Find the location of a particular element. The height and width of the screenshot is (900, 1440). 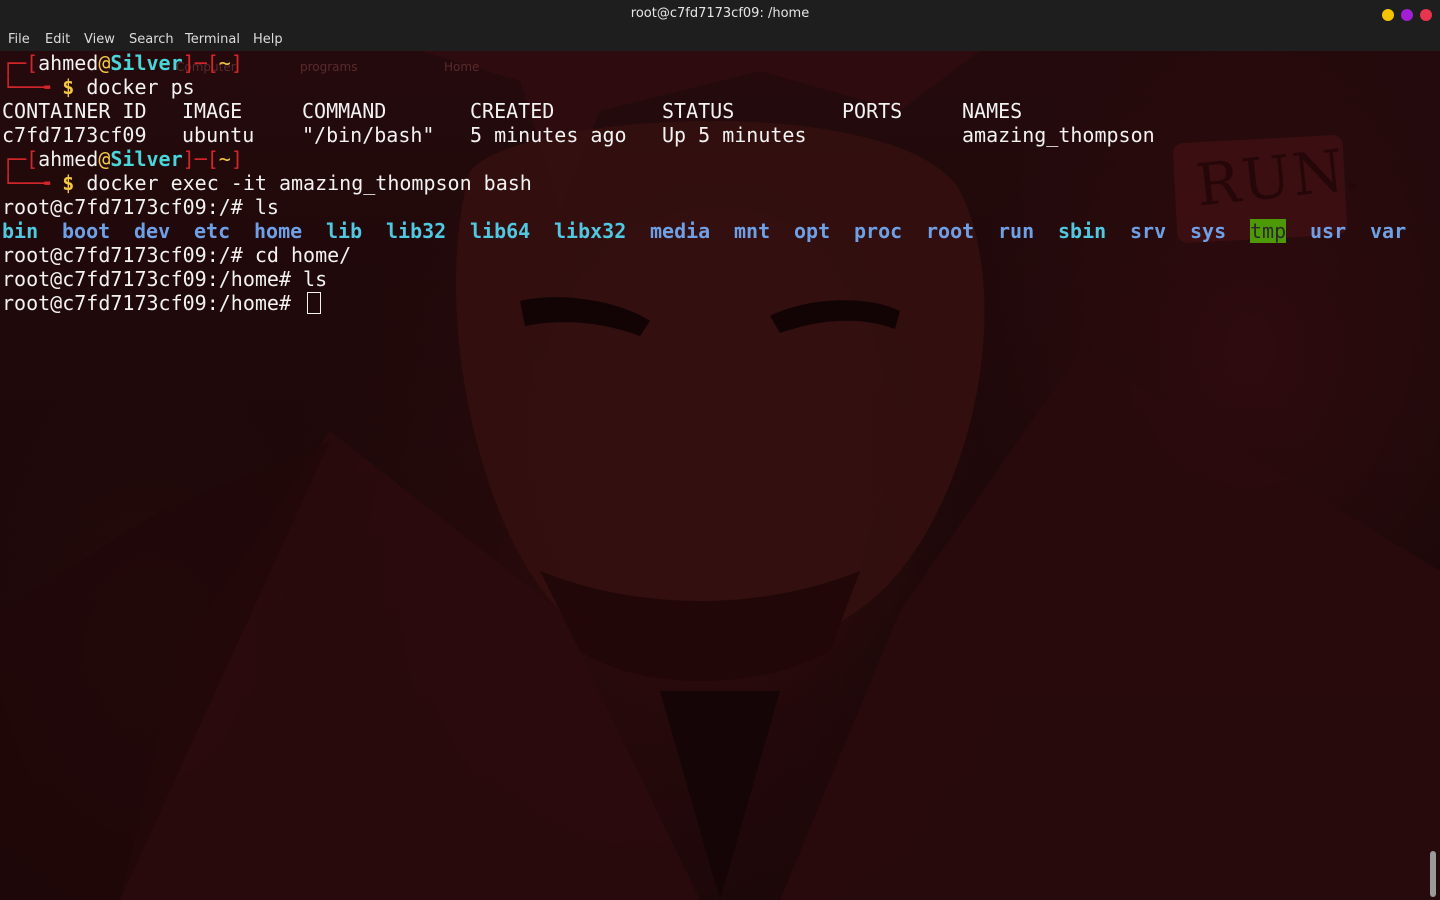

menu-help: Help is located at coordinates (268, 39).